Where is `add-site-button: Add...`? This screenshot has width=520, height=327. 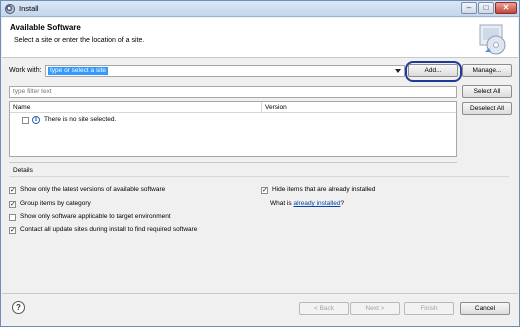 add-site-button: Add... is located at coordinates (433, 70).